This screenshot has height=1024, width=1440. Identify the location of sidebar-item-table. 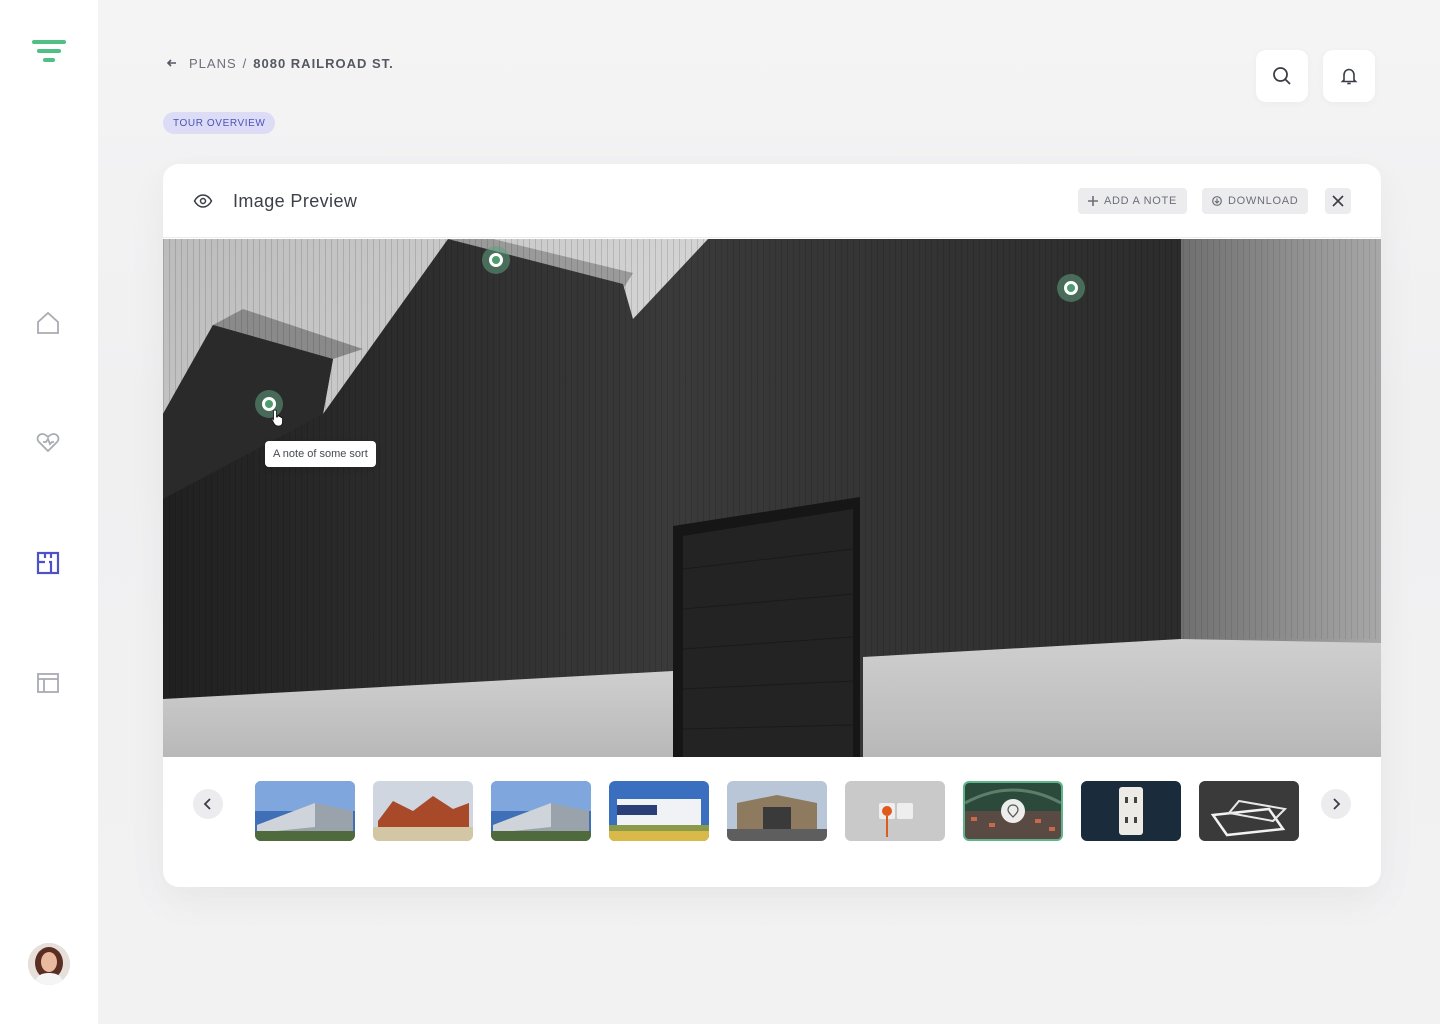
(48, 683).